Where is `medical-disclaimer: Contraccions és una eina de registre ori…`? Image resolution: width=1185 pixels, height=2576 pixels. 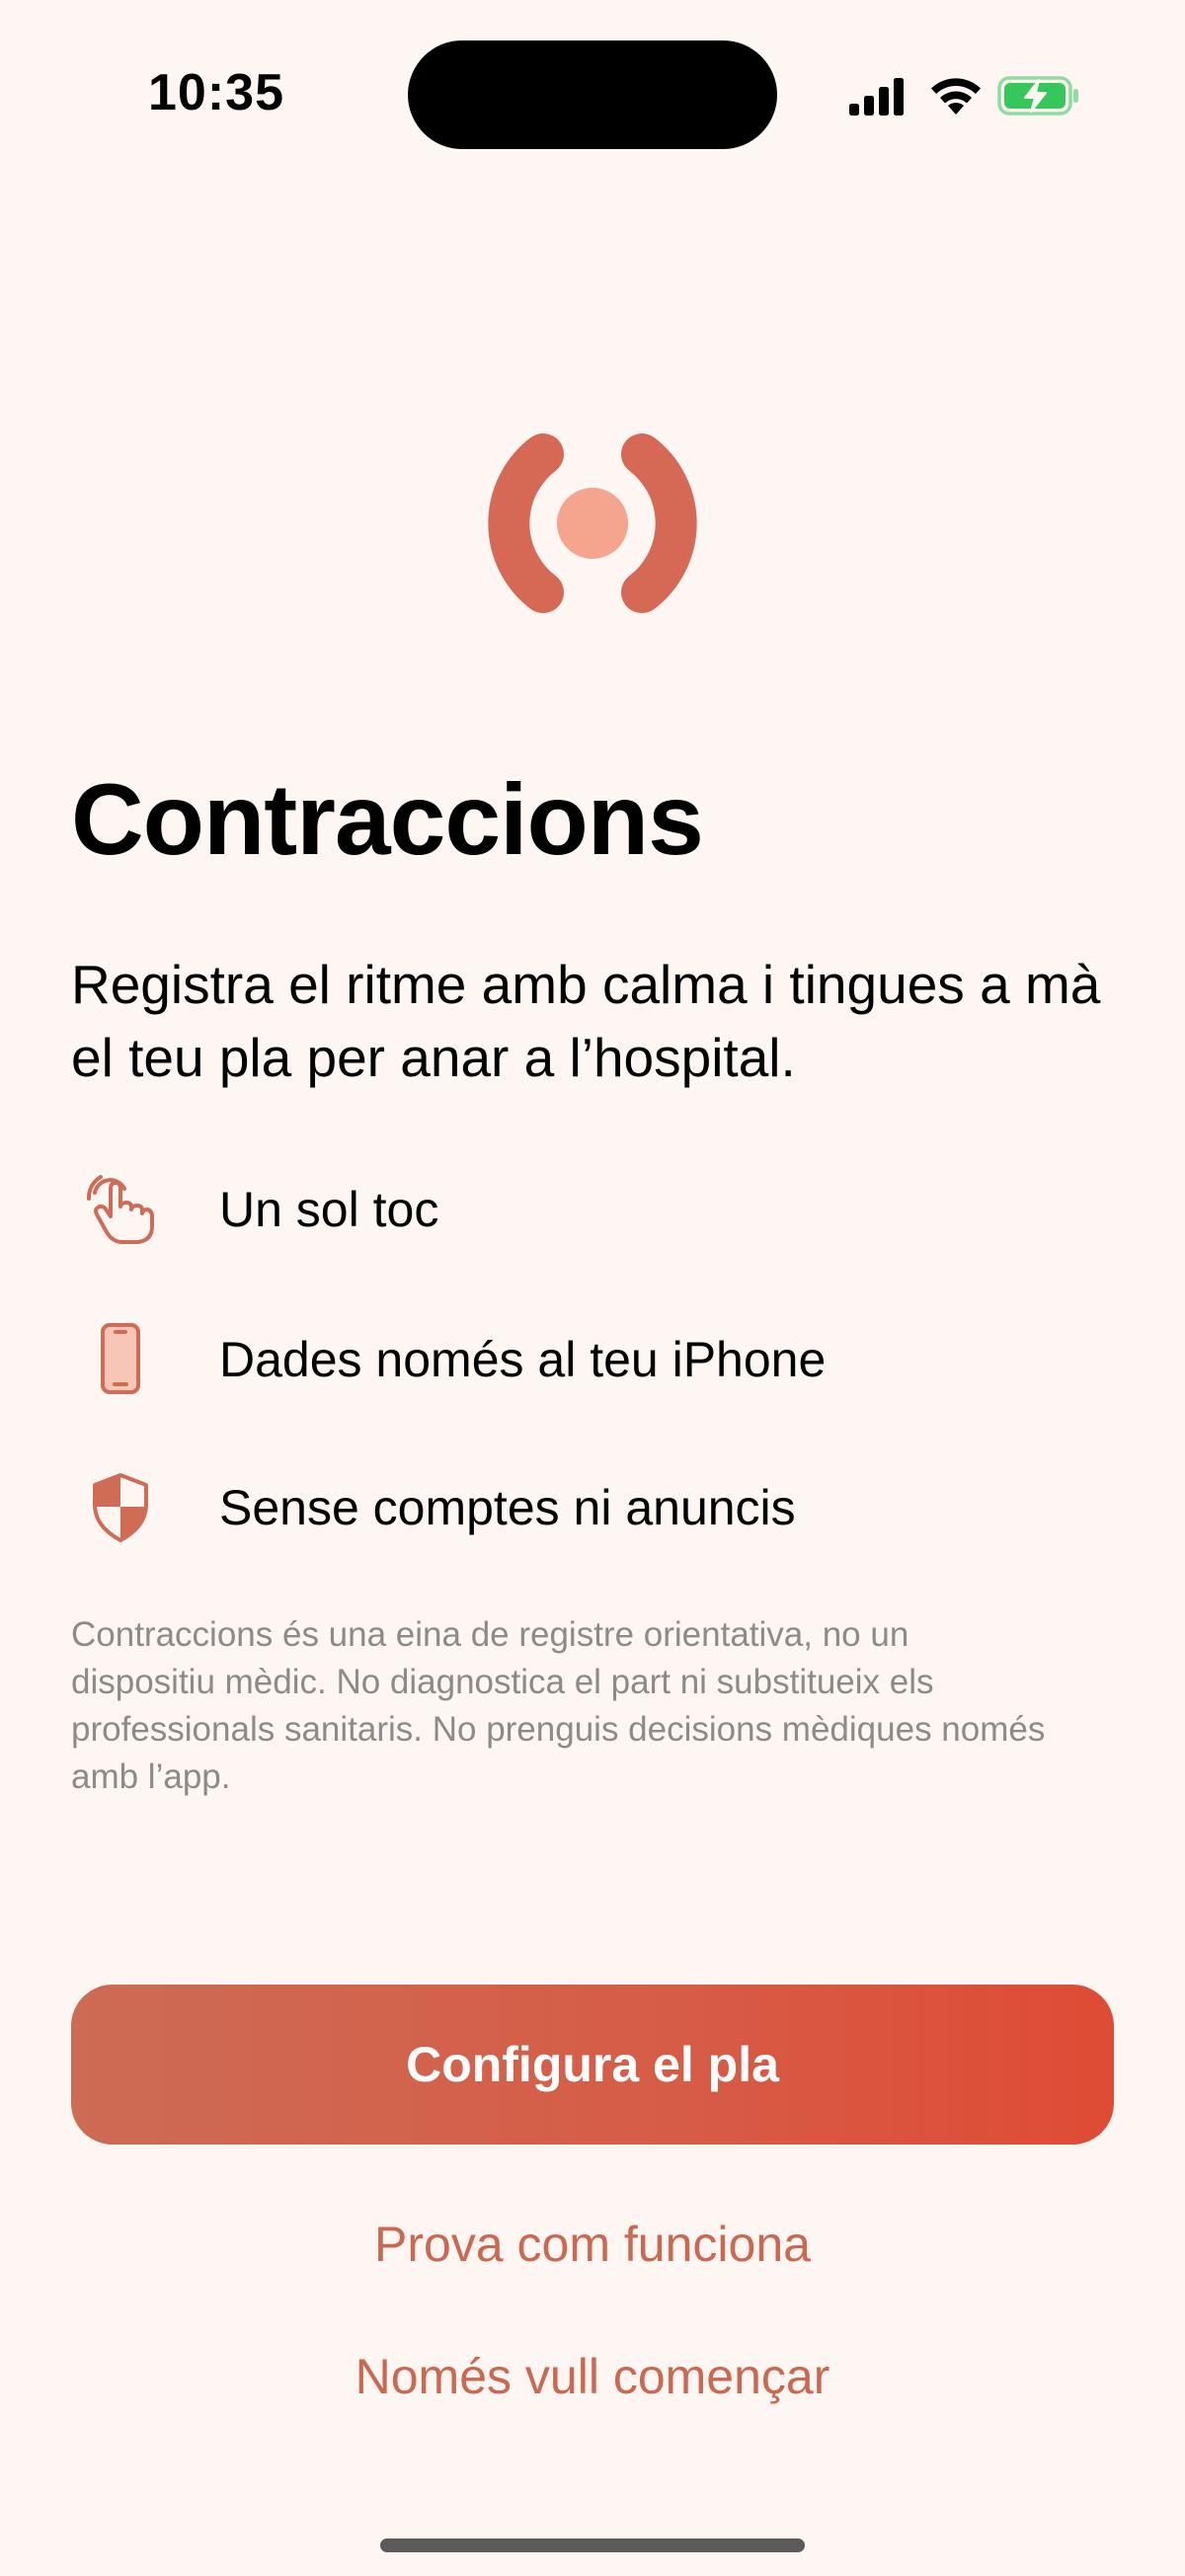
medical-disclaimer: Contraccions és una eina de registre ori… is located at coordinates (558, 1705).